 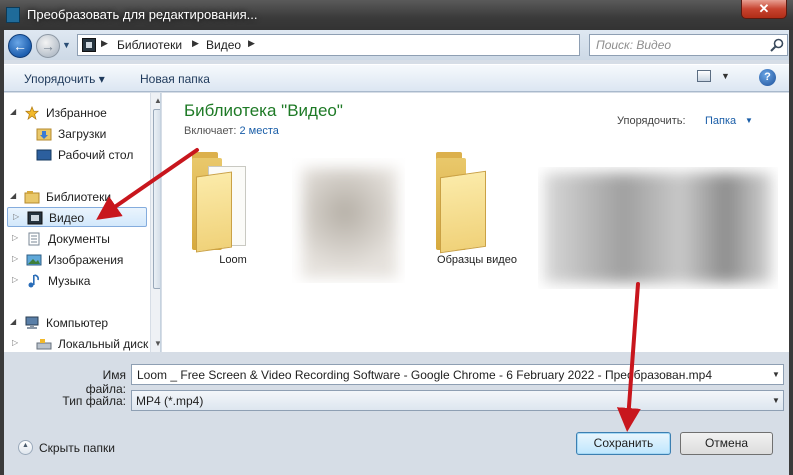 I want to click on sidebar-item-label: Библиотеки, so click(x=79, y=197).